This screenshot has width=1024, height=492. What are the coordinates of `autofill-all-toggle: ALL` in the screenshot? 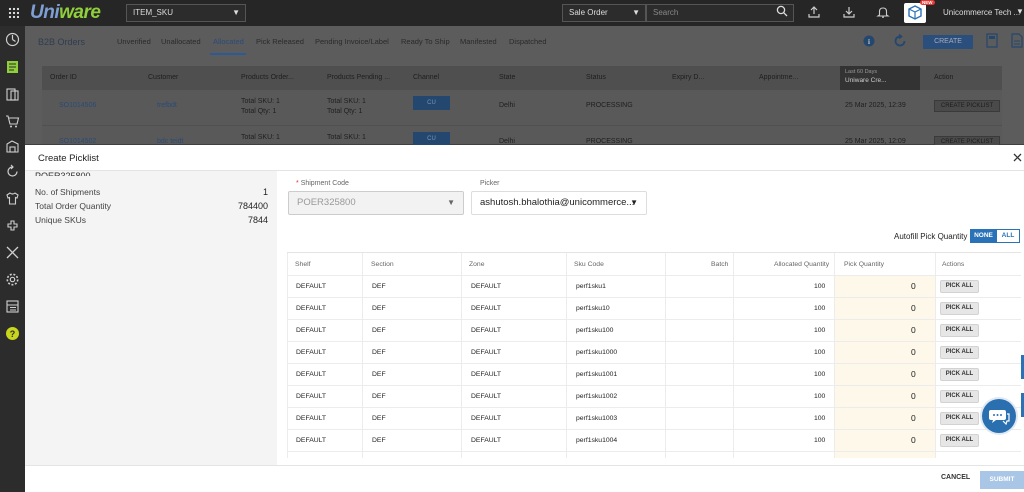 It's located at (1008, 236).